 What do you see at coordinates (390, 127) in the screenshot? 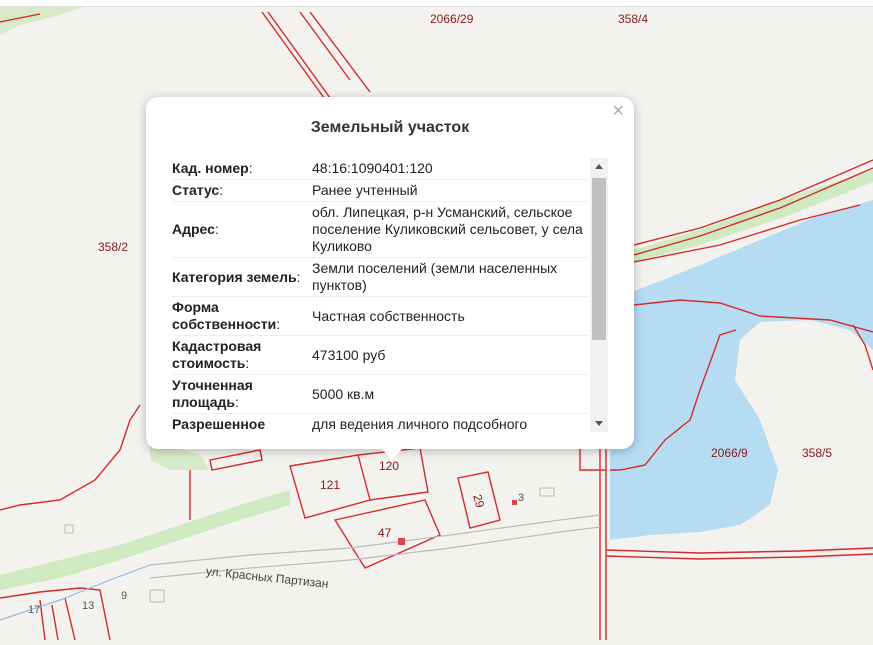
I see `popup-title: Земельный участок` at bounding box center [390, 127].